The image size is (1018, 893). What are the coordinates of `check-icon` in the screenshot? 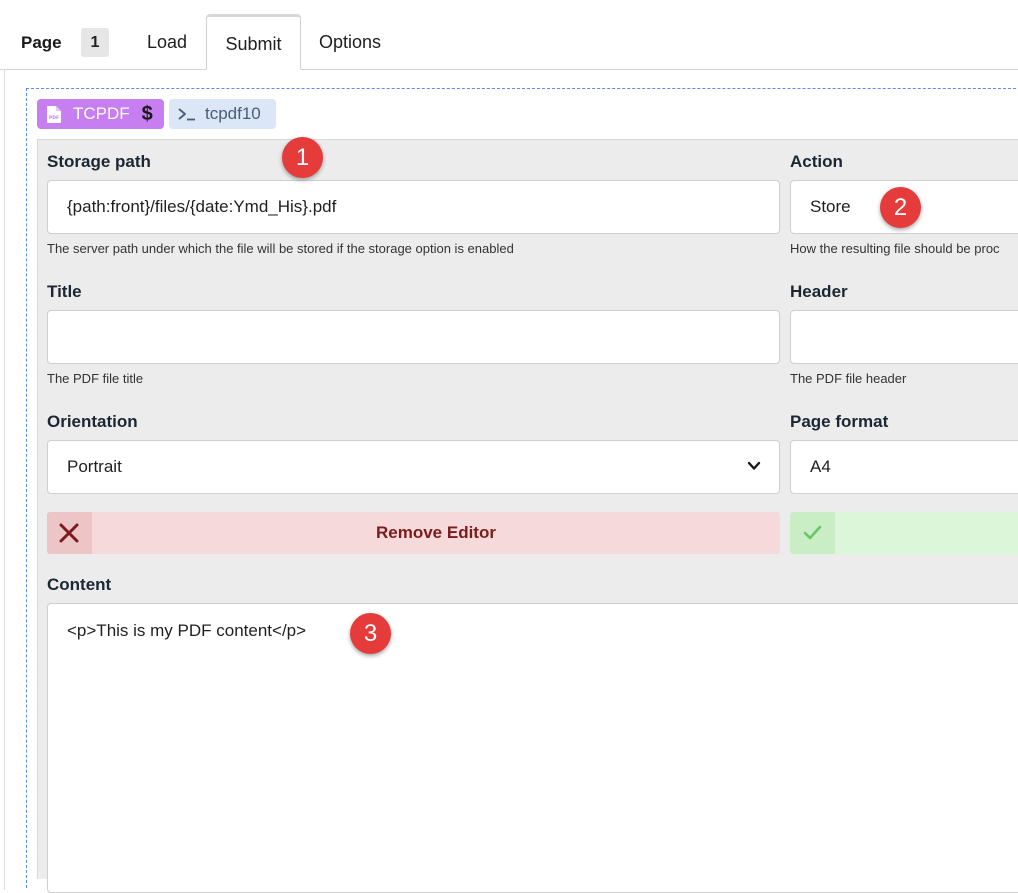 It's located at (812, 532).